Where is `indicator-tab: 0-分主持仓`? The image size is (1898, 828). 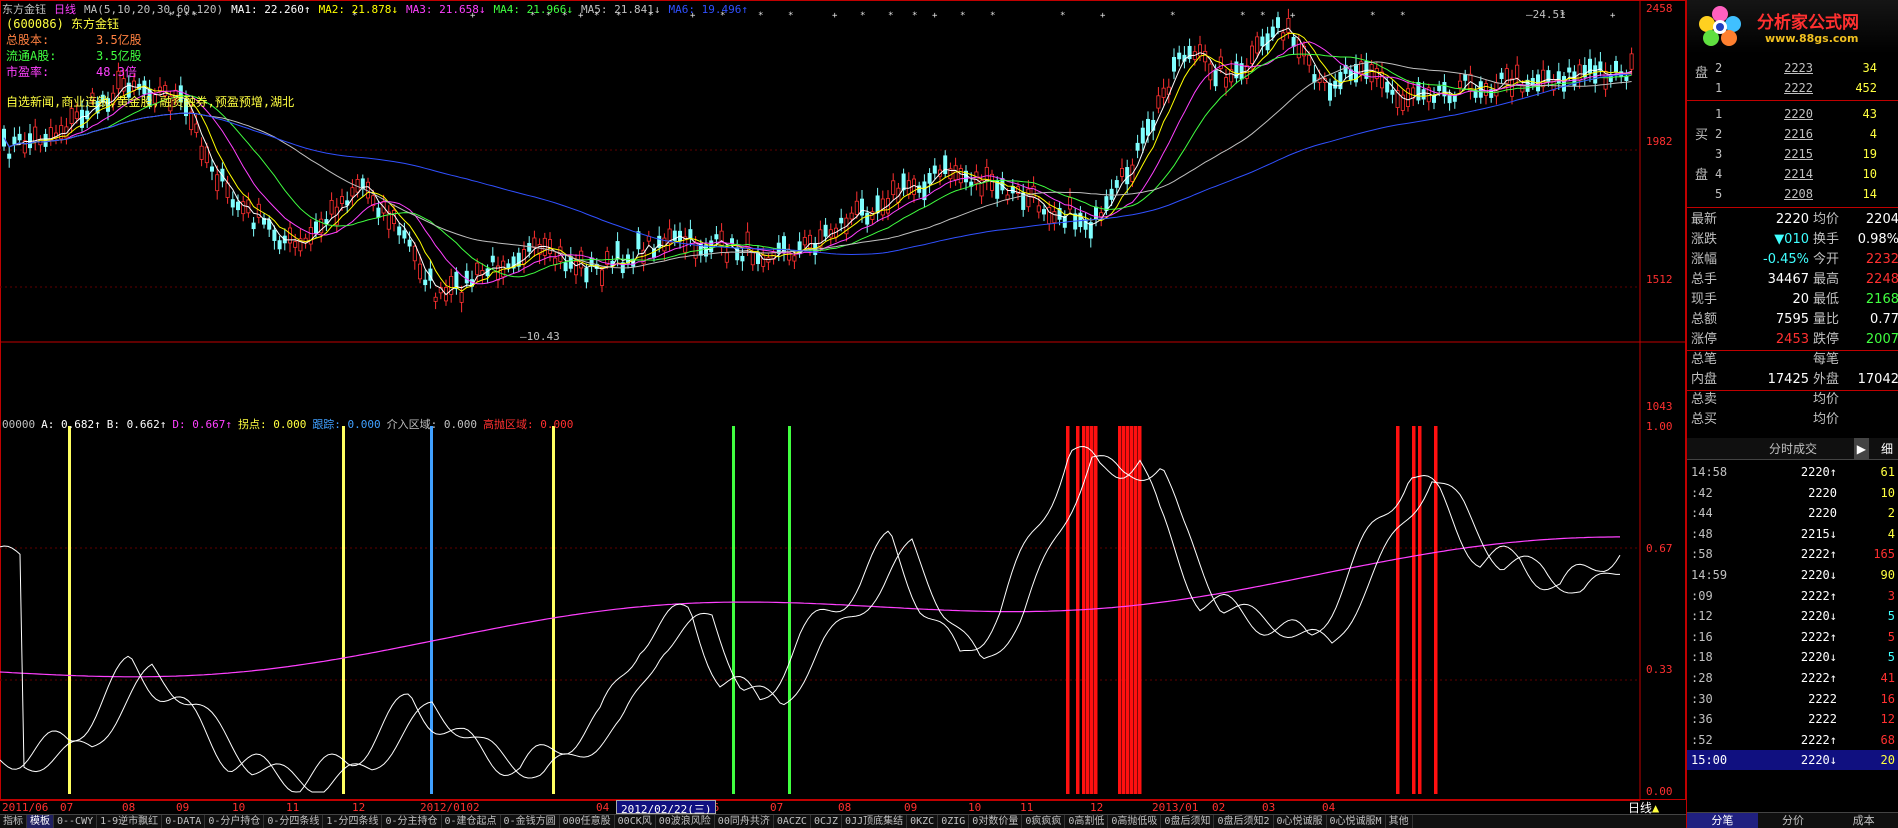
indicator-tab: 0-分主持仓 is located at coordinates (412, 821).